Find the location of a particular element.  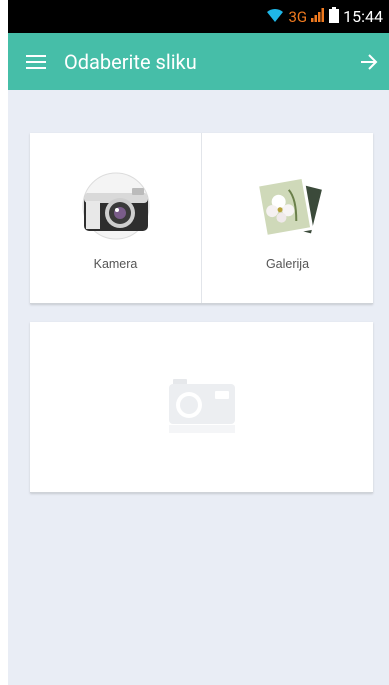

signal-icon is located at coordinates (318, 16).